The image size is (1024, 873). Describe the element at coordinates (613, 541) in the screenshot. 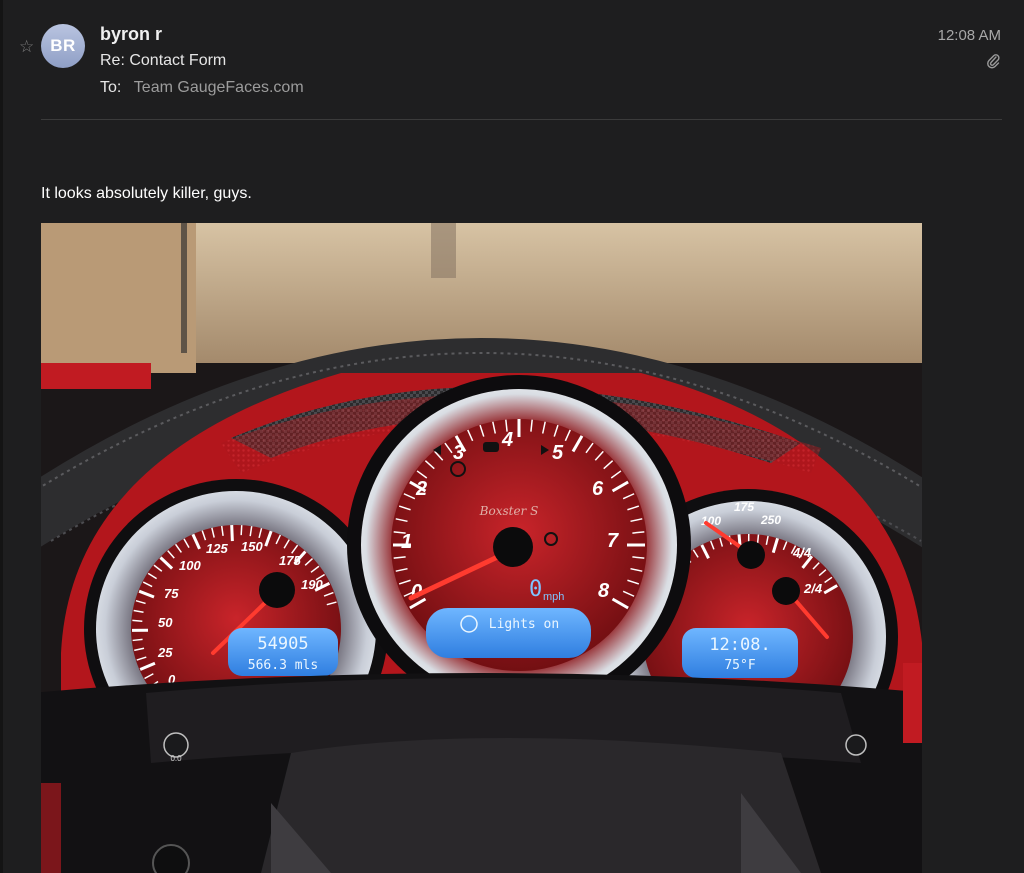

I see `tach-label: 7` at that location.